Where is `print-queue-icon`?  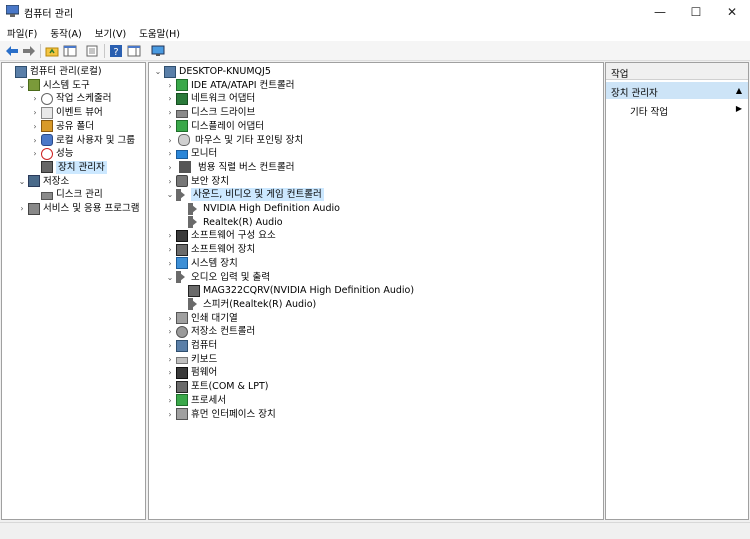
print-queue-icon is located at coordinates (182, 318).